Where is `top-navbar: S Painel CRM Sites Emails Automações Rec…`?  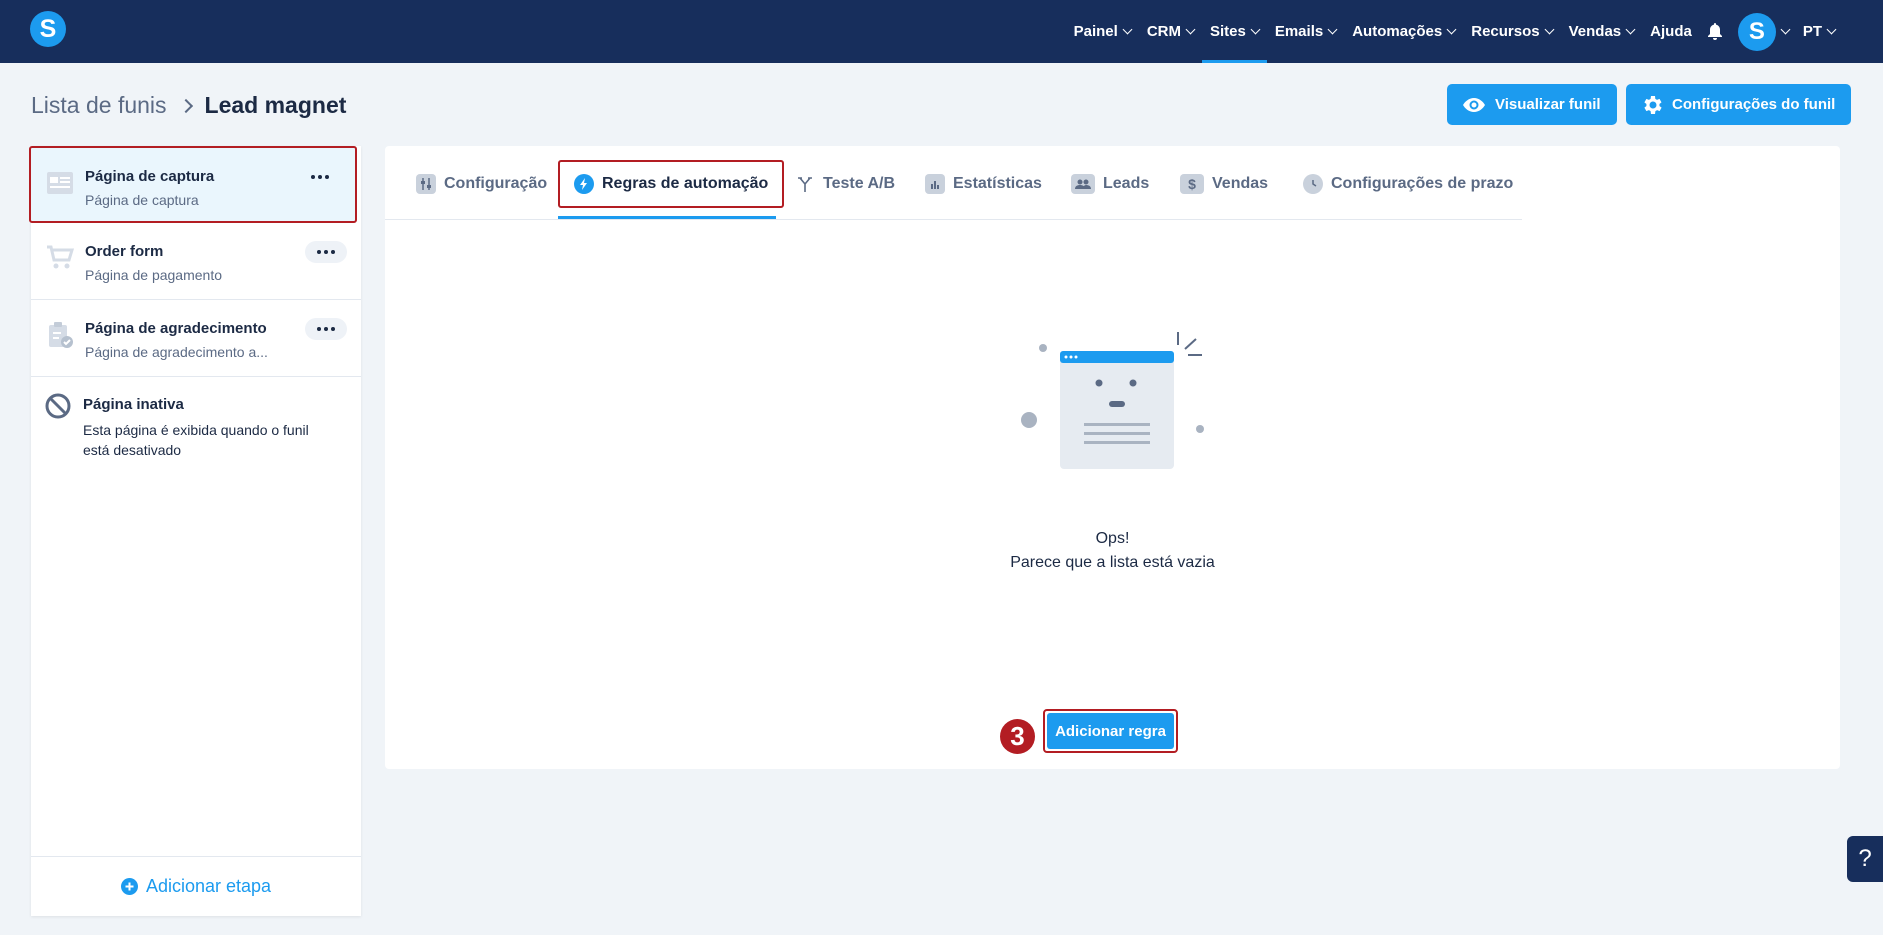
top-navbar: S Painel CRM Sites Emails Automações Rec… is located at coordinates (941, 31).